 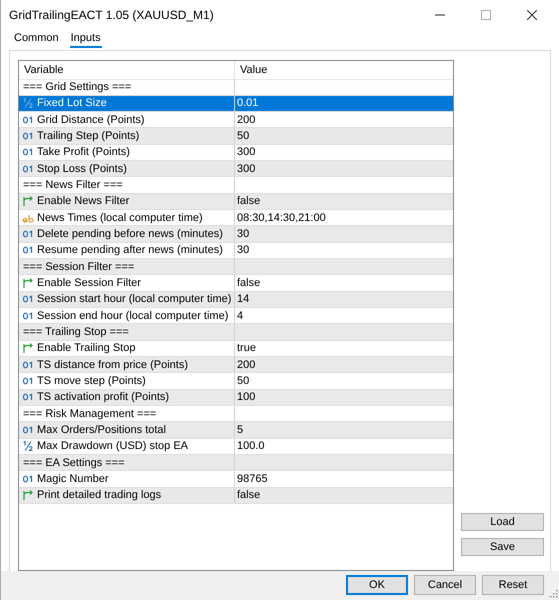 I want to click on table-row: Max Orders/Positions total 5, so click(x=236, y=430).